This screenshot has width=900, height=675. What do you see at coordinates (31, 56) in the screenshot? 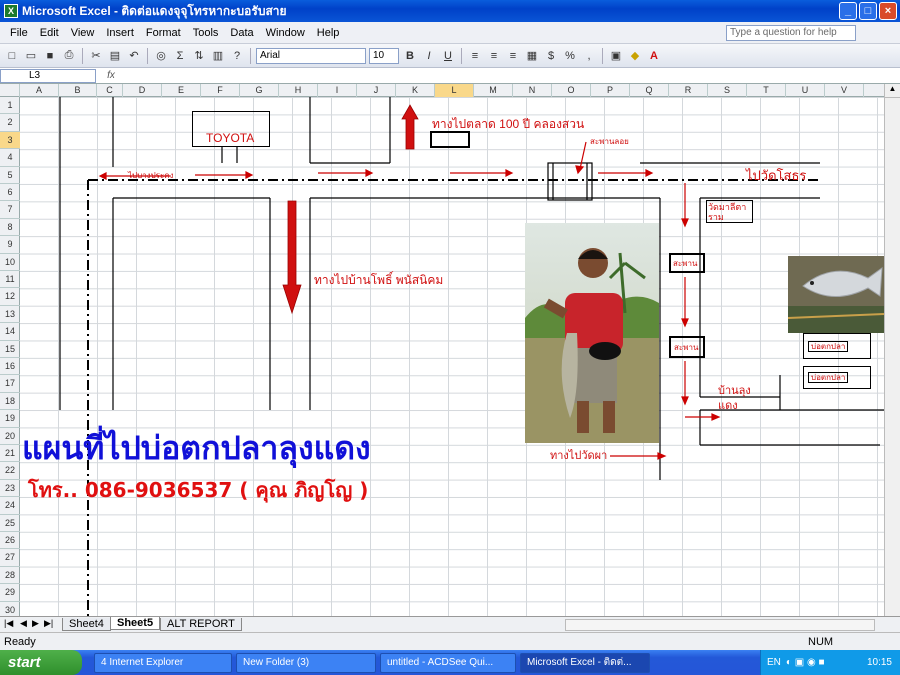
I see `open-icon: ▭` at bounding box center [31, 56].